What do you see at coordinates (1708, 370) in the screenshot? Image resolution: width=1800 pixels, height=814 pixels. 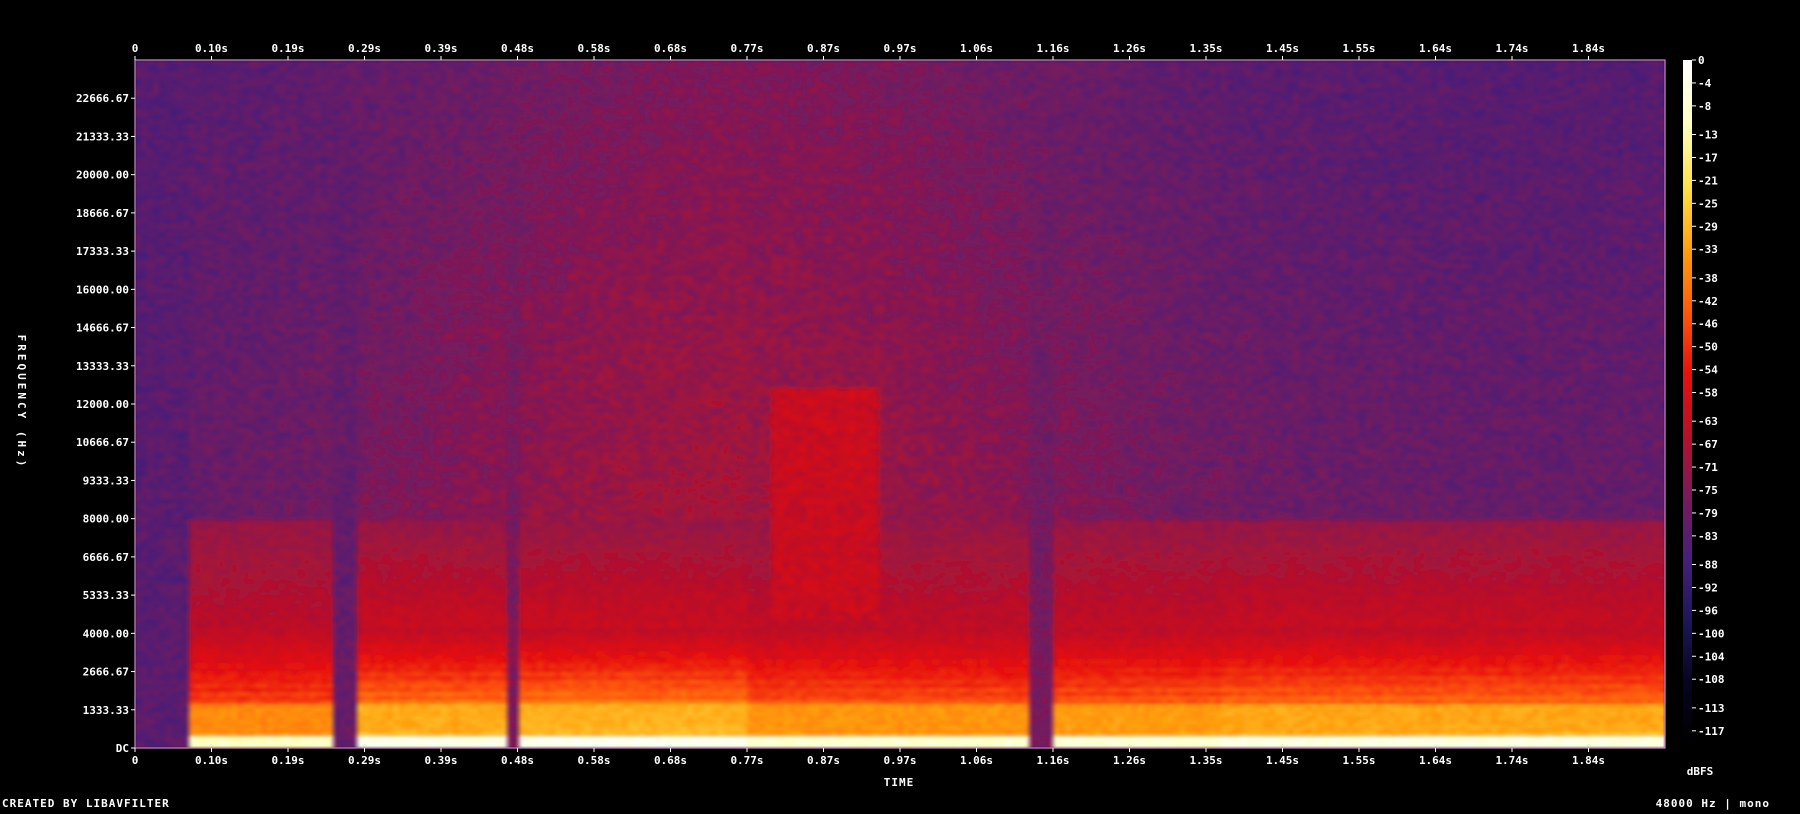 I see `colorbar-tick-label: -54` at bounding box center [1708, 370].